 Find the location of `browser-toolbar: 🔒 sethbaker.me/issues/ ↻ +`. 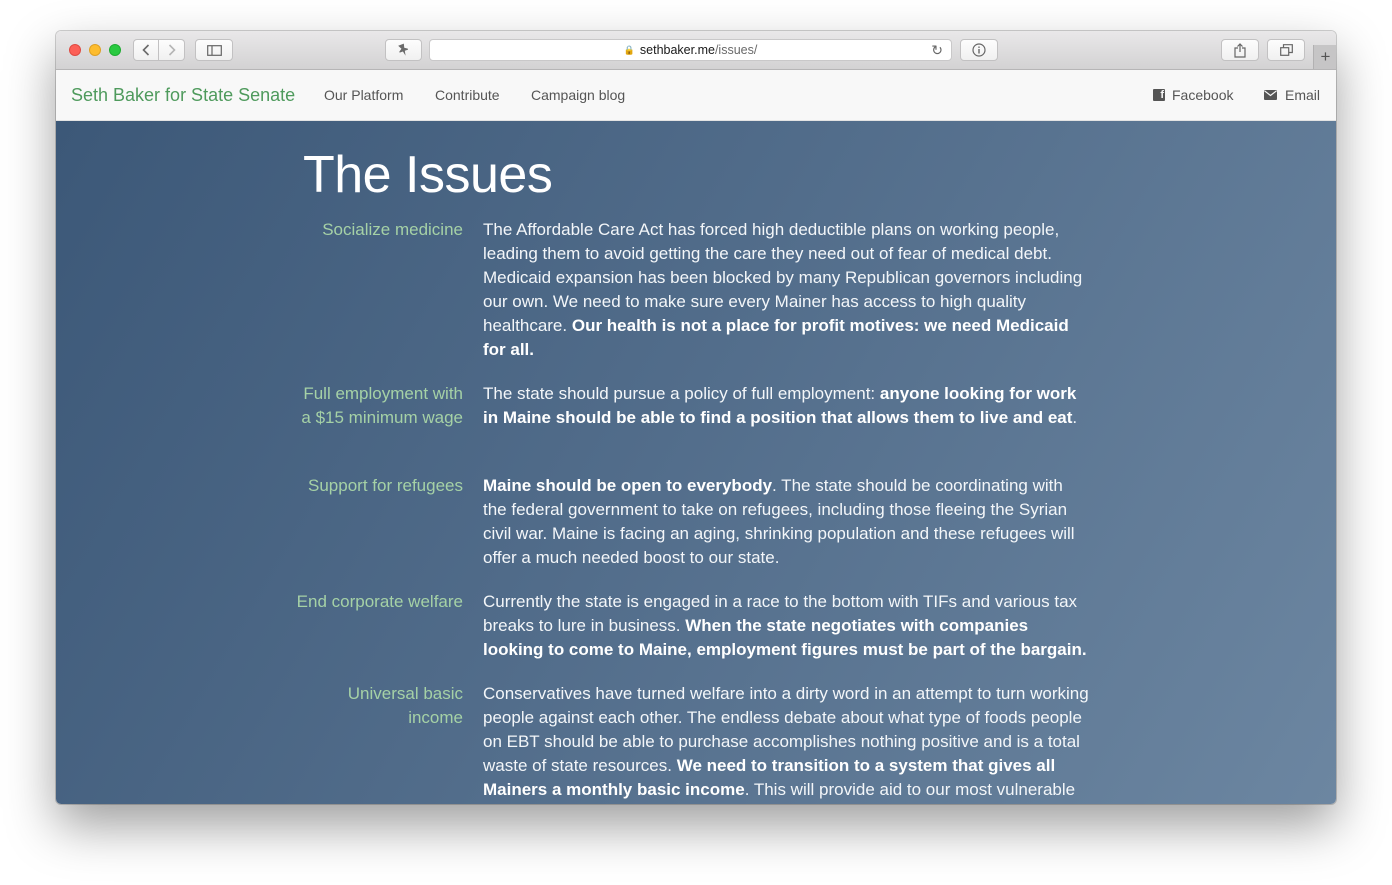

browser-toolbar: 🔒 sethbaker.me/issues/ ↻ + is located at coordinates (696, 50).